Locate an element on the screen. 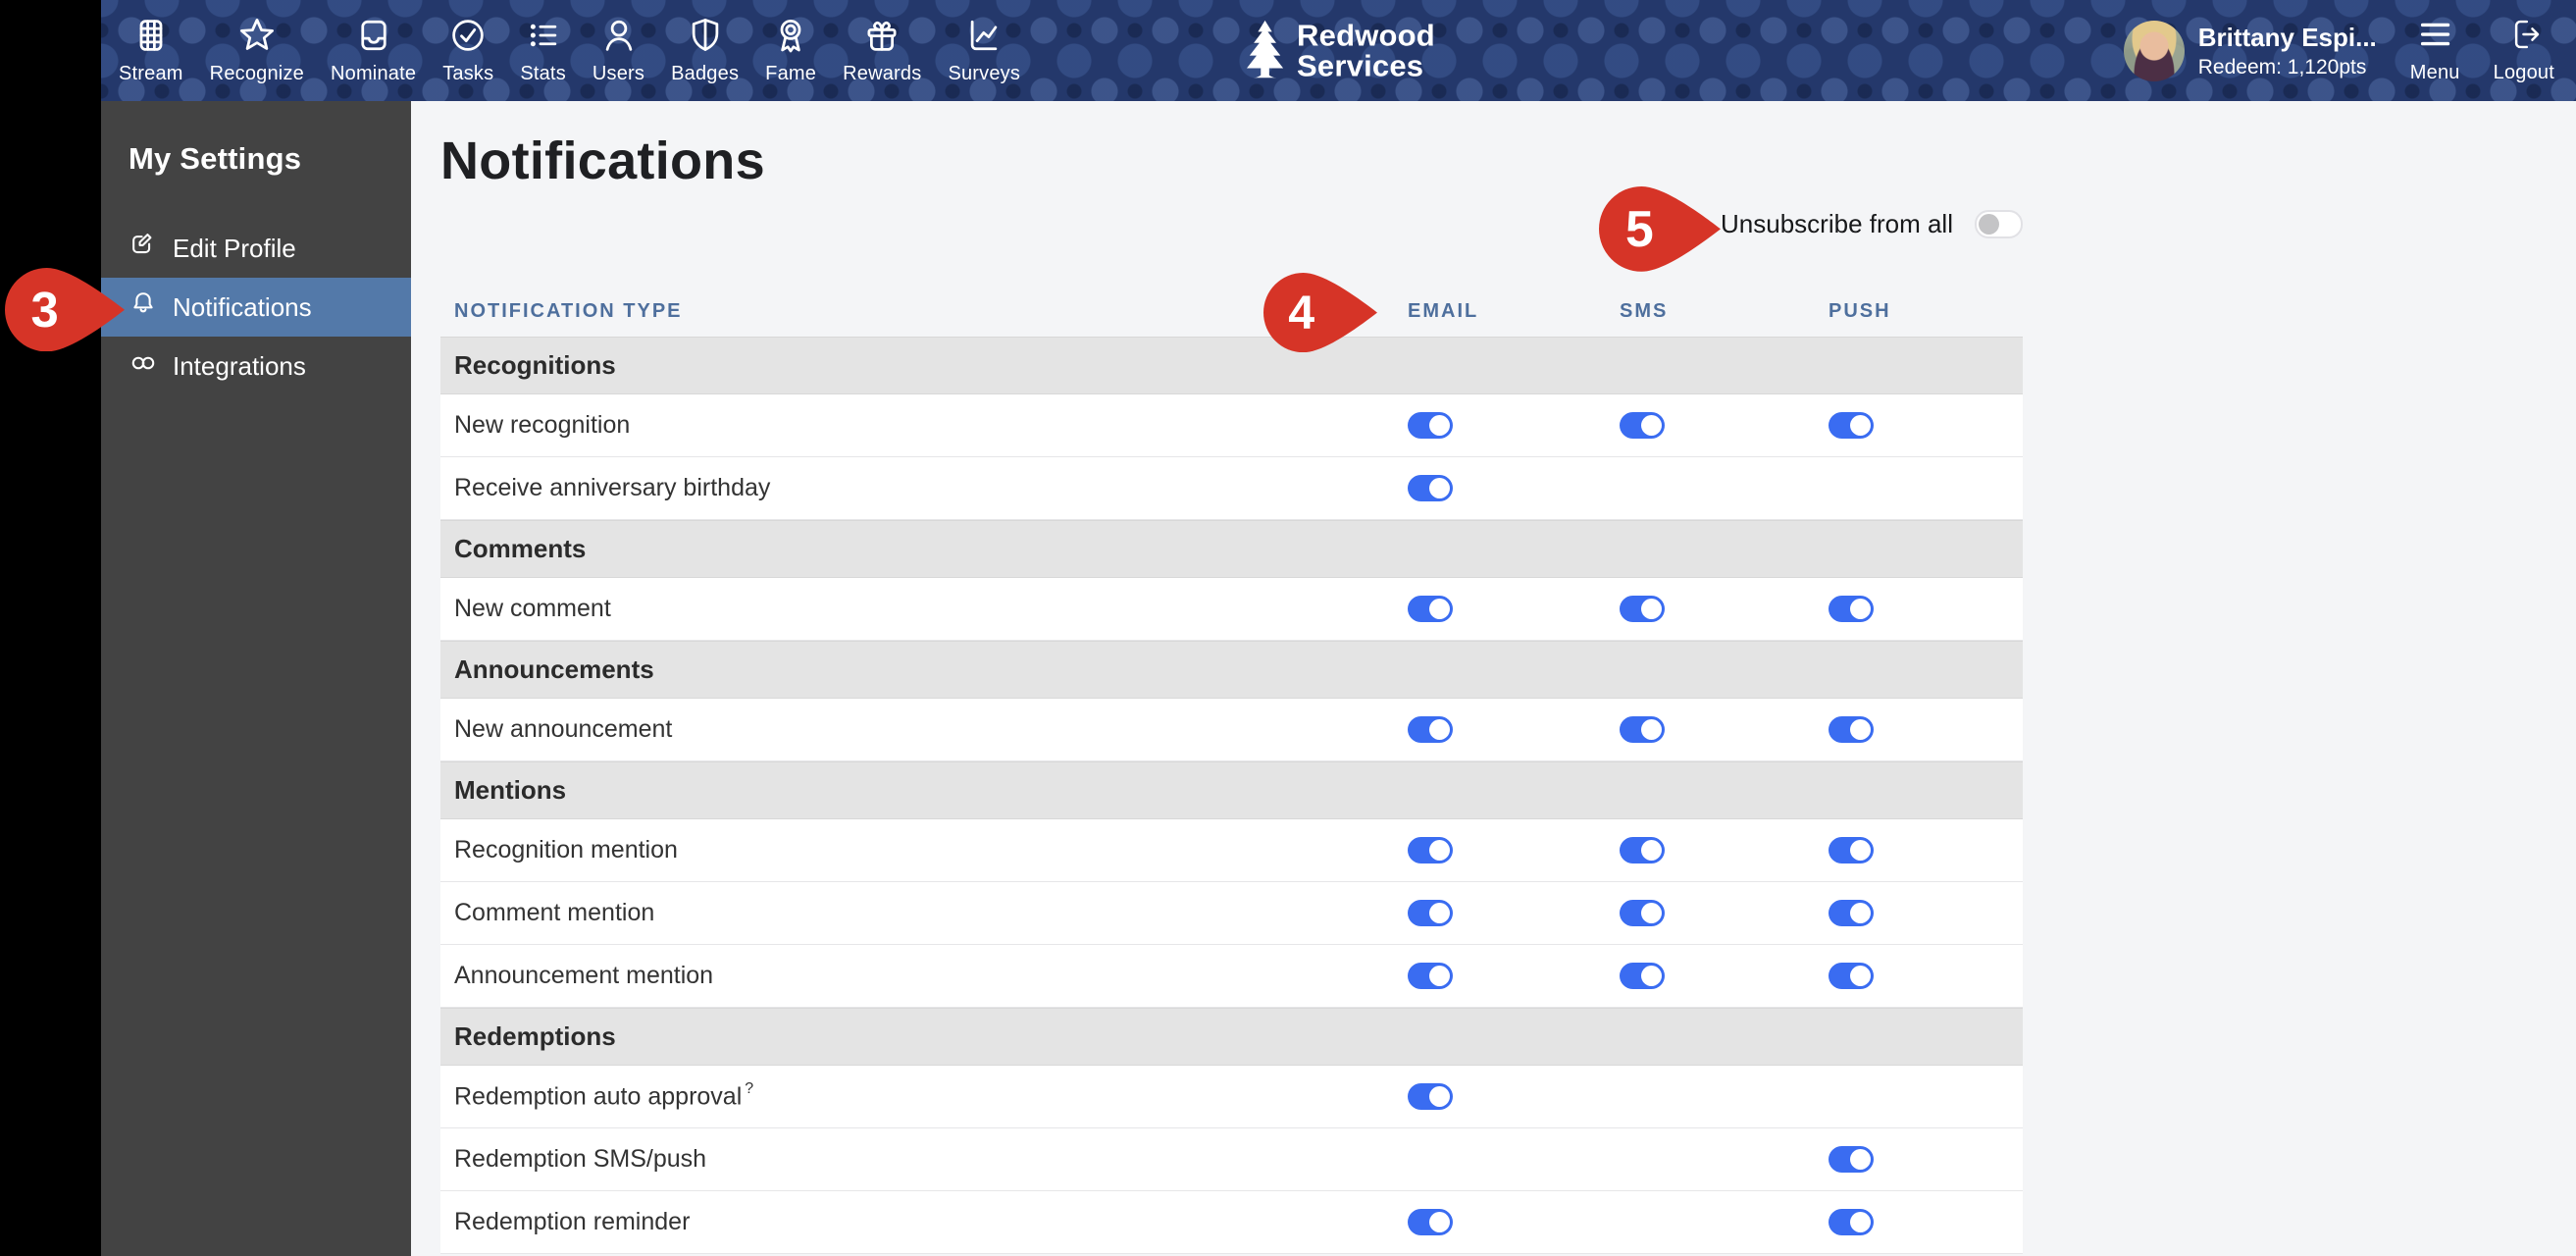  menu-button: Menu is located at coordinates (2435, 50).